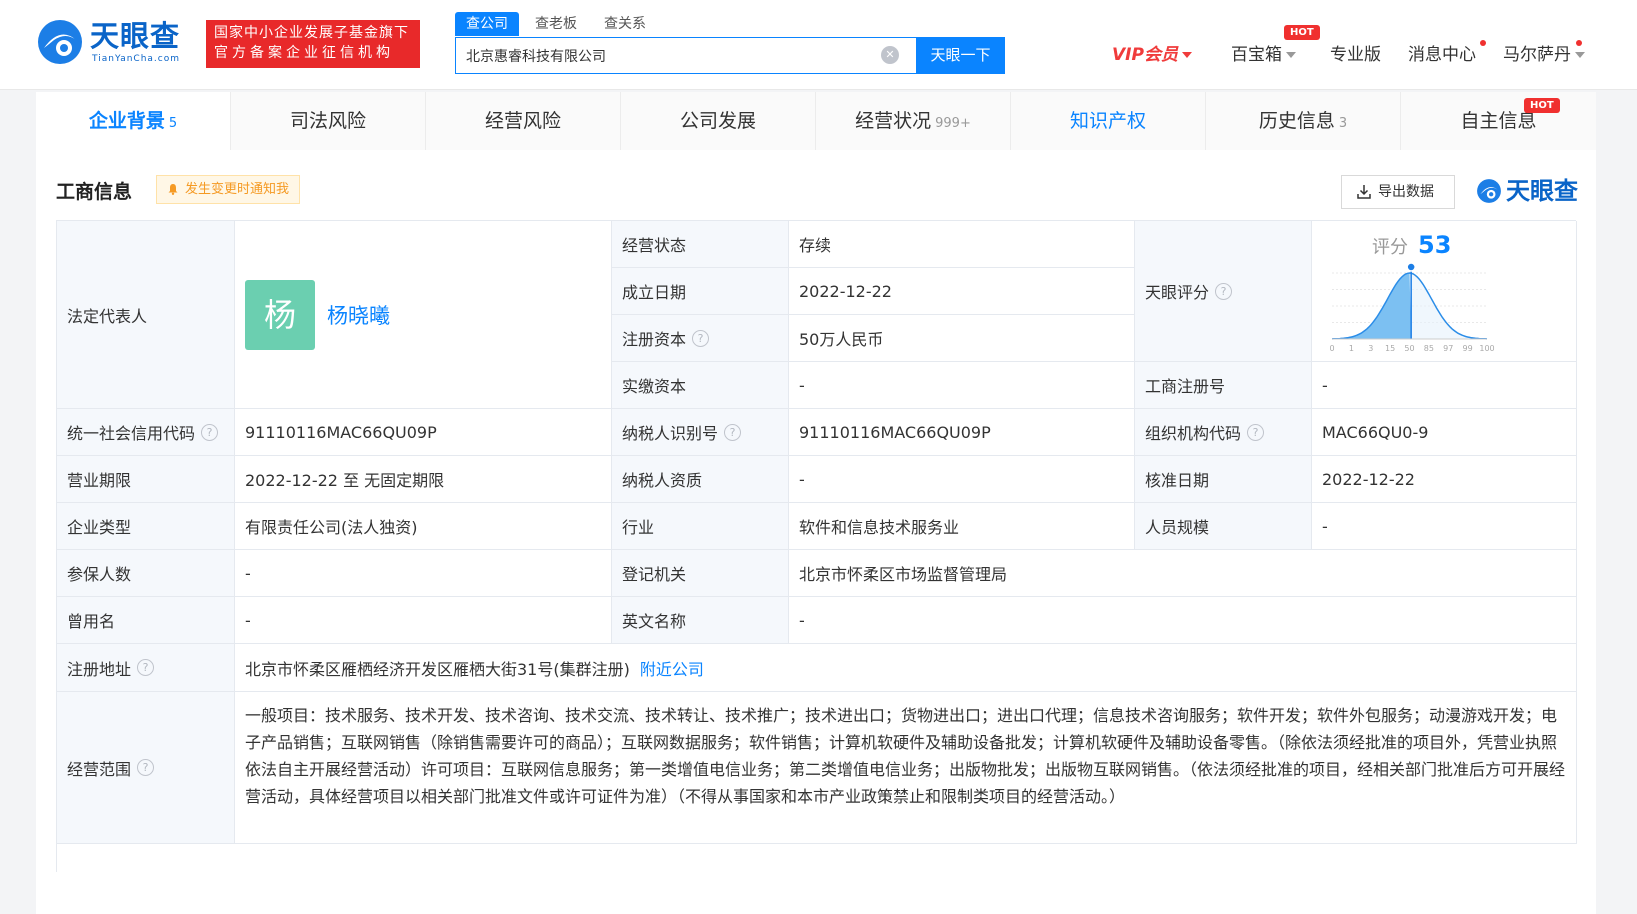  What do you see at coordinates (962, 479) in the screenshot?
I see `taxpayer-qual-value: -` at bounding box center [962, 479].